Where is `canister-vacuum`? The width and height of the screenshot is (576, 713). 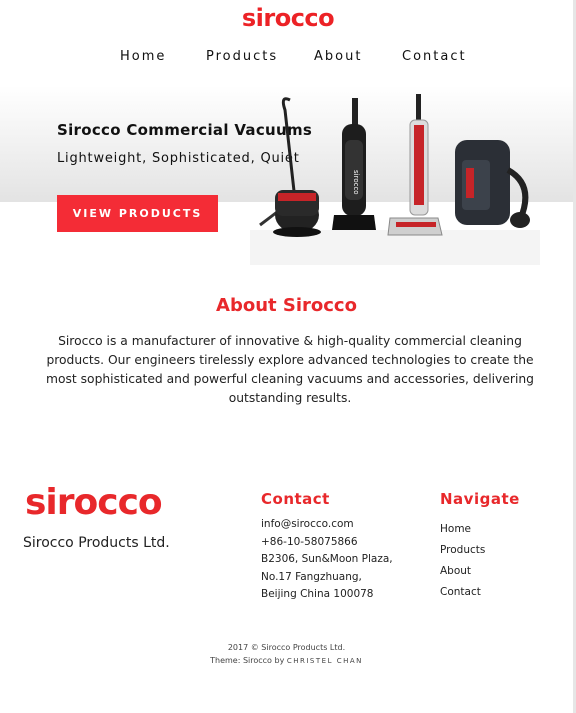
canister-vacuum is located at coordinates (290, 167).